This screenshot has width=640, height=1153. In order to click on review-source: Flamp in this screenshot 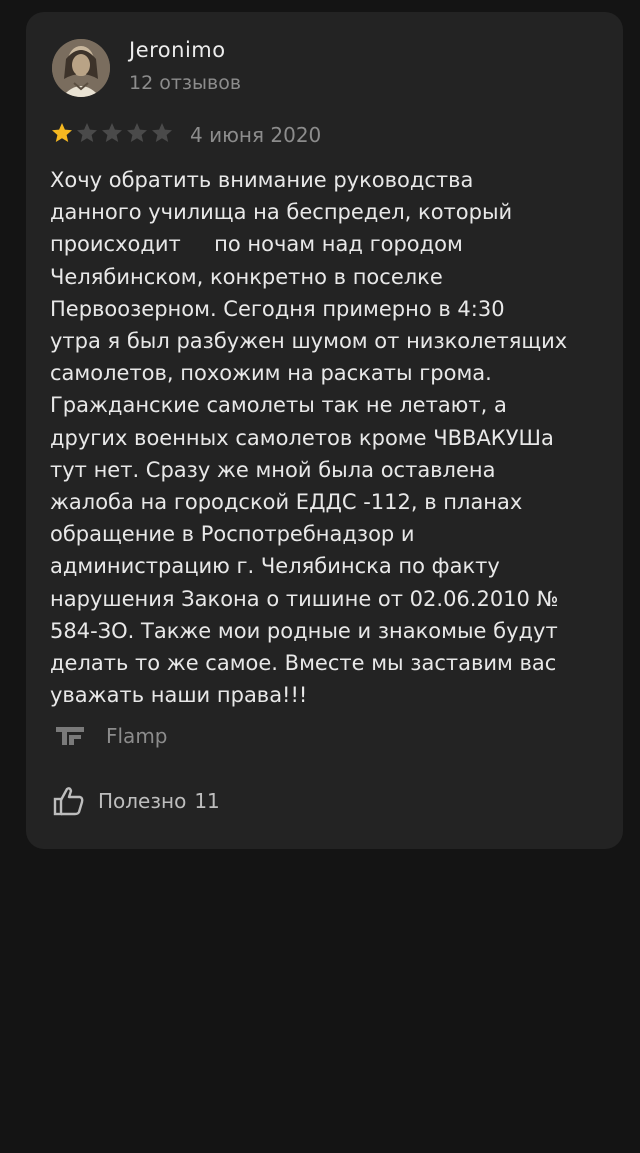, I will do `click(111, 736)`.